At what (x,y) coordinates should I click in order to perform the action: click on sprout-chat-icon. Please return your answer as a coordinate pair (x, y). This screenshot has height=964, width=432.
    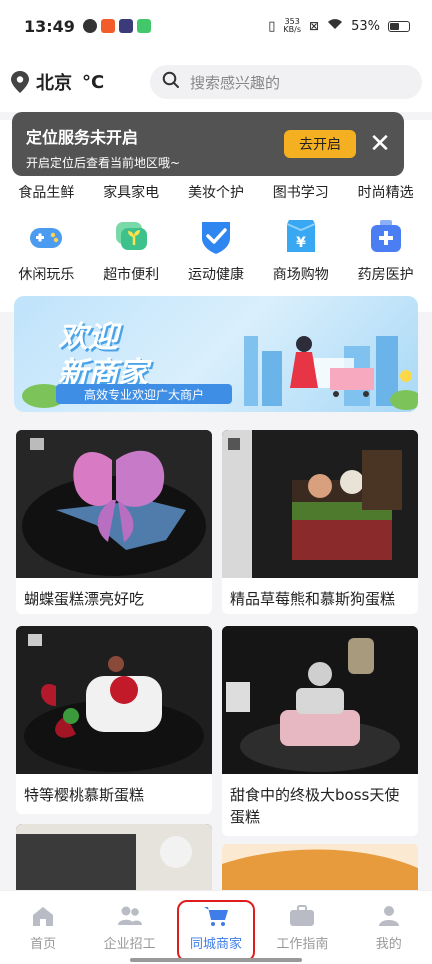
    Looking at the image, I should click on (131, 236).